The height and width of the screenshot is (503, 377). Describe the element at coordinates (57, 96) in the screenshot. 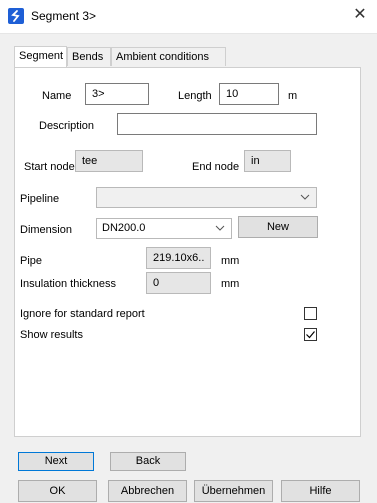

I see `name-label: Name` at that location.